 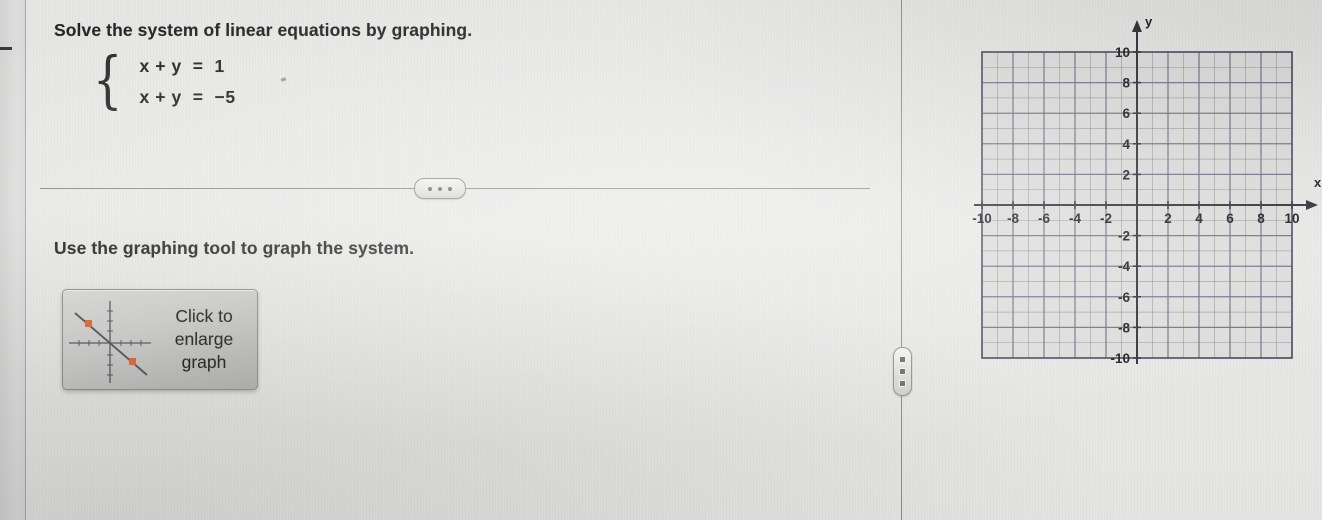 What do you see at coordinates (1168, 218) in the screenshot?
I see `x-tick-label: 2` at bounding box center [1168, 218].